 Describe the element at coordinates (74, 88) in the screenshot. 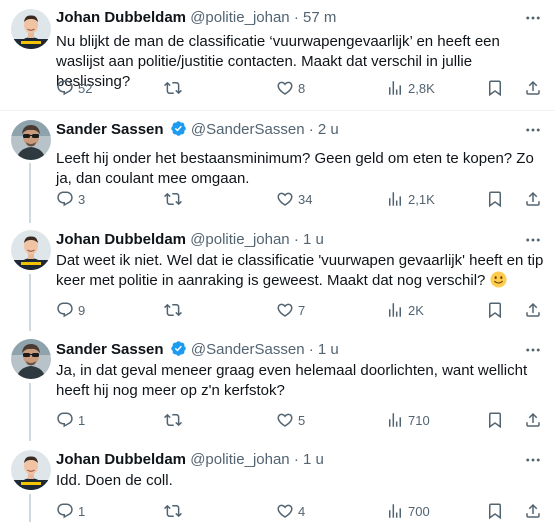

I see `reply-button: 52` at that location.